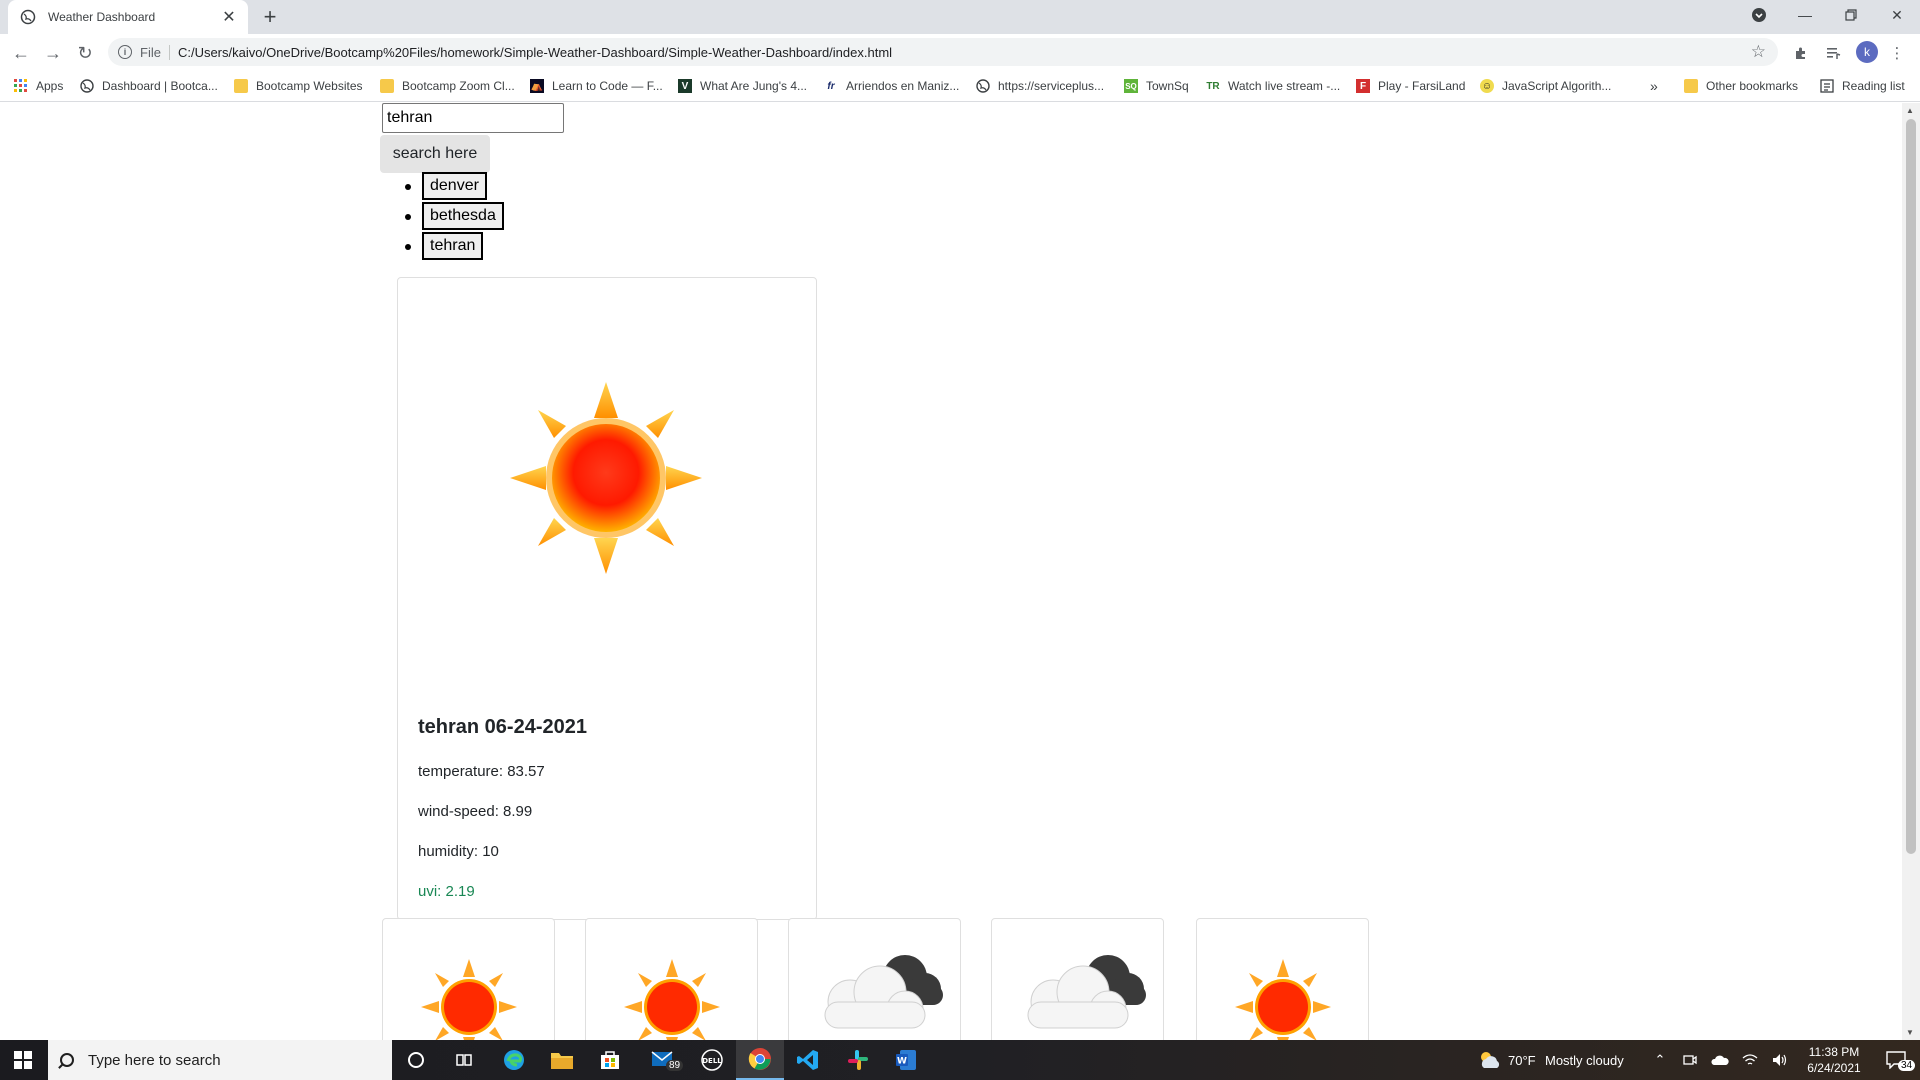 This screenshot has width=1920, height=1080. I want to click on svg-text: DELL, so click(712, 1061).